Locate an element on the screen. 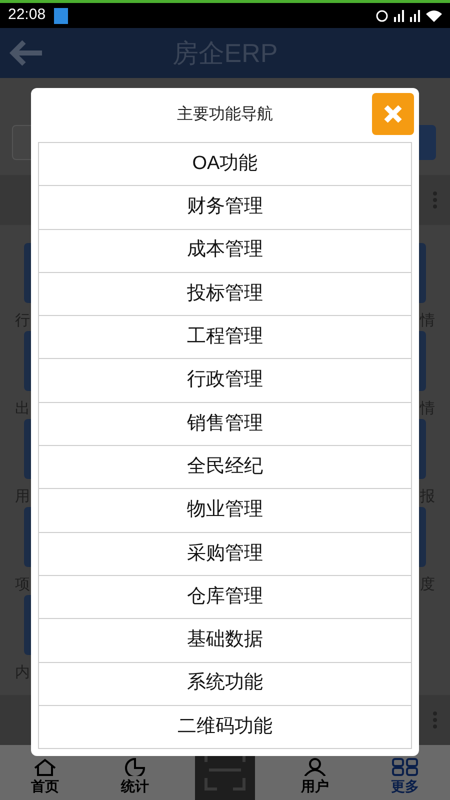 The width and height of the screenshot is (450, 800). house-icon is located at coordinates (45, 767).